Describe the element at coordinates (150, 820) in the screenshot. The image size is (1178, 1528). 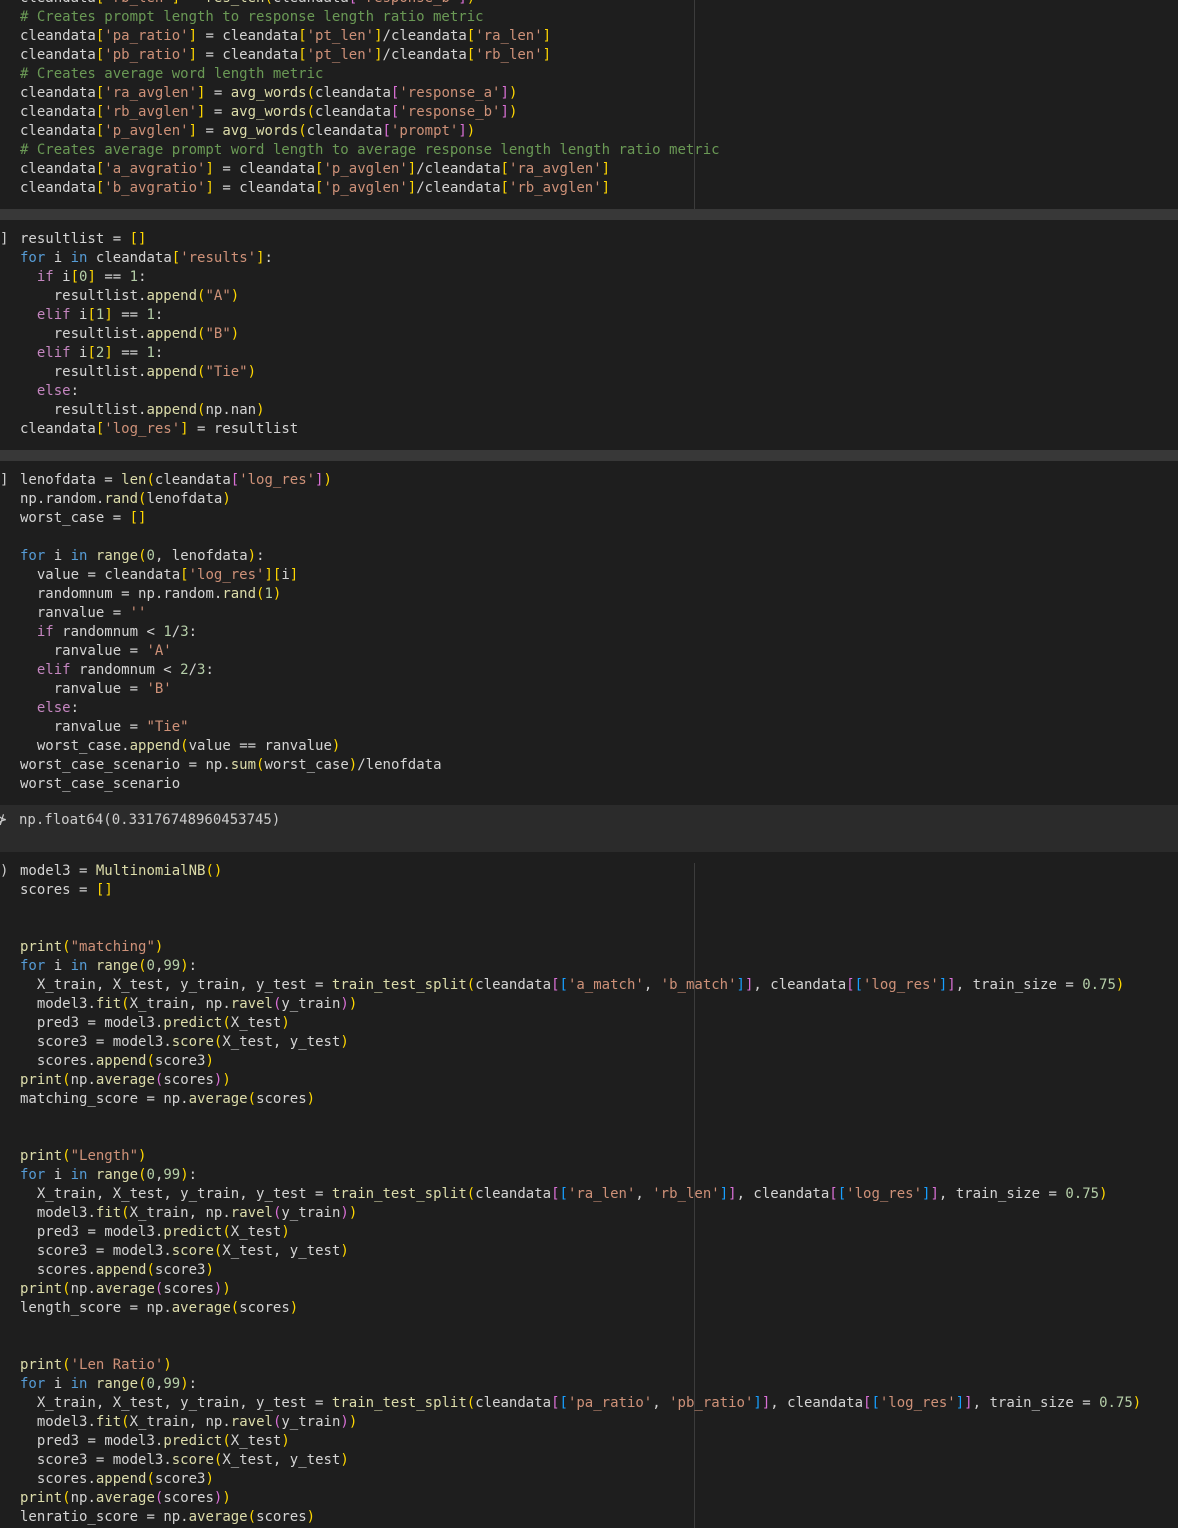
I see `output-text: np.float64(0.33176748960453745)` at that location.